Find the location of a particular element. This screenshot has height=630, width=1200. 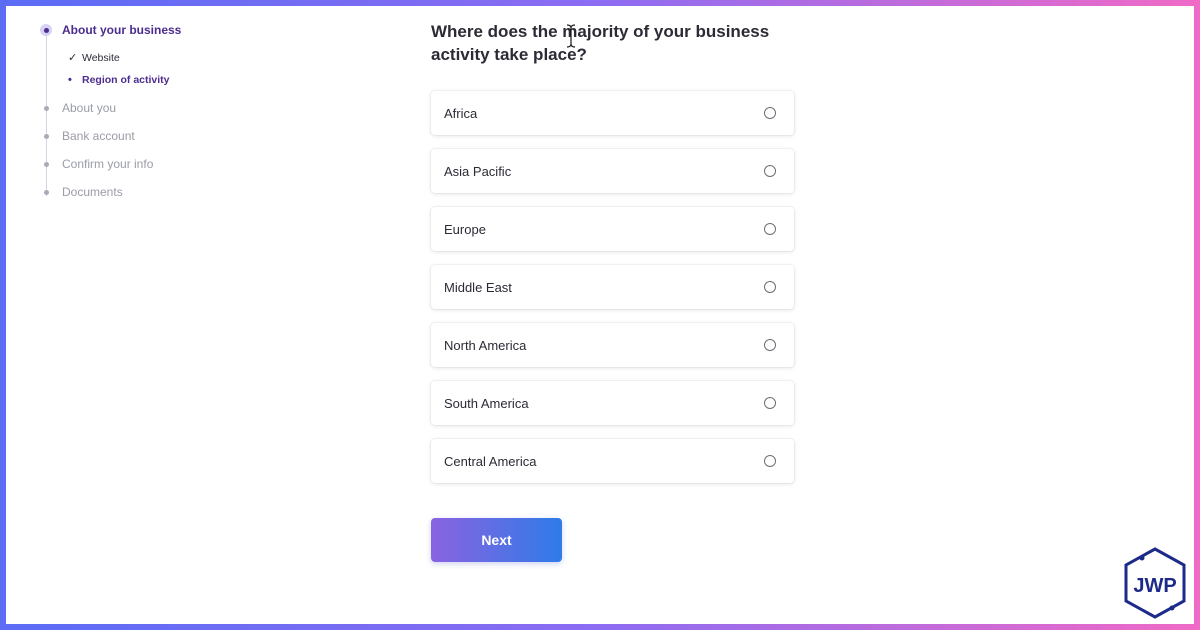

step-label: About you is located at coordinates (89, 108).